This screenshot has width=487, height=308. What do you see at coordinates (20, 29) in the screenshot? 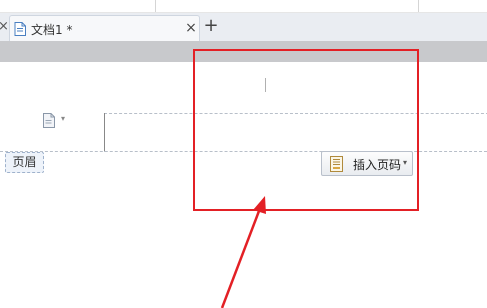
I see `document-icon` at bounding box center [20, 29].